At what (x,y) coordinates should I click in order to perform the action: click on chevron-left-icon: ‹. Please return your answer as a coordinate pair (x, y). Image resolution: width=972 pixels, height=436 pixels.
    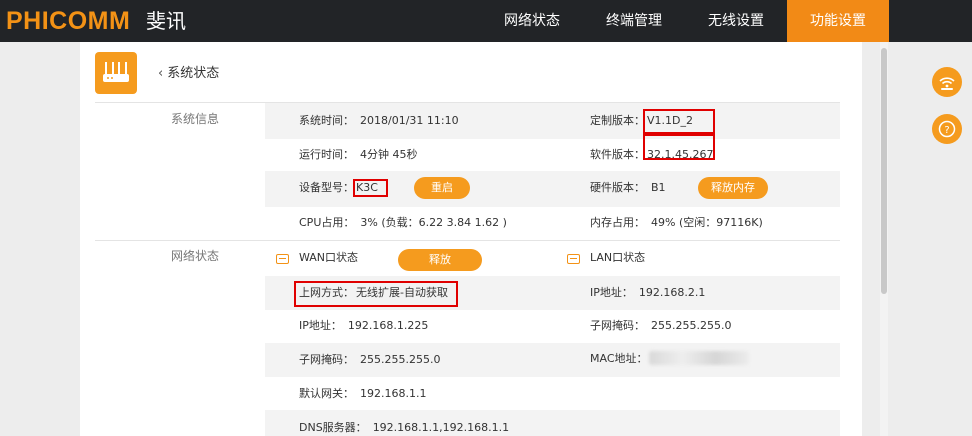
    Looking at the image, I should click on (161, 73).